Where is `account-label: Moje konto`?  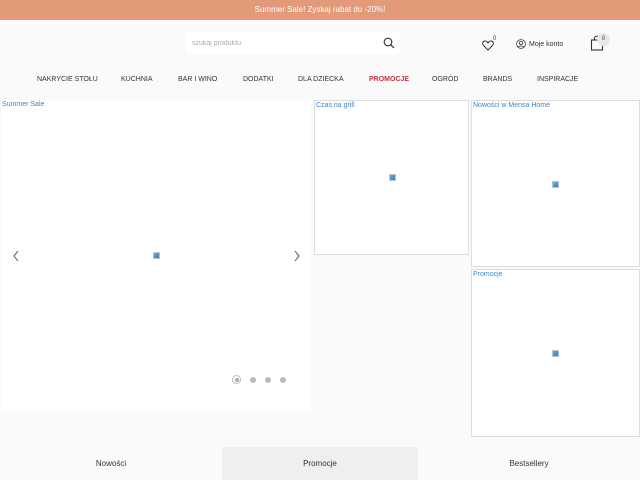
account-label: Moje konto is located at coordinates (546, 44).